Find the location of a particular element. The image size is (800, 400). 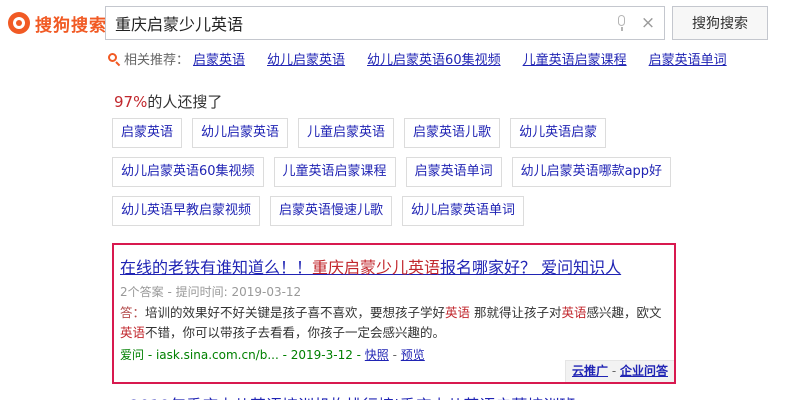

snippet-prefix: 答： is located at coordinates (133, 312).